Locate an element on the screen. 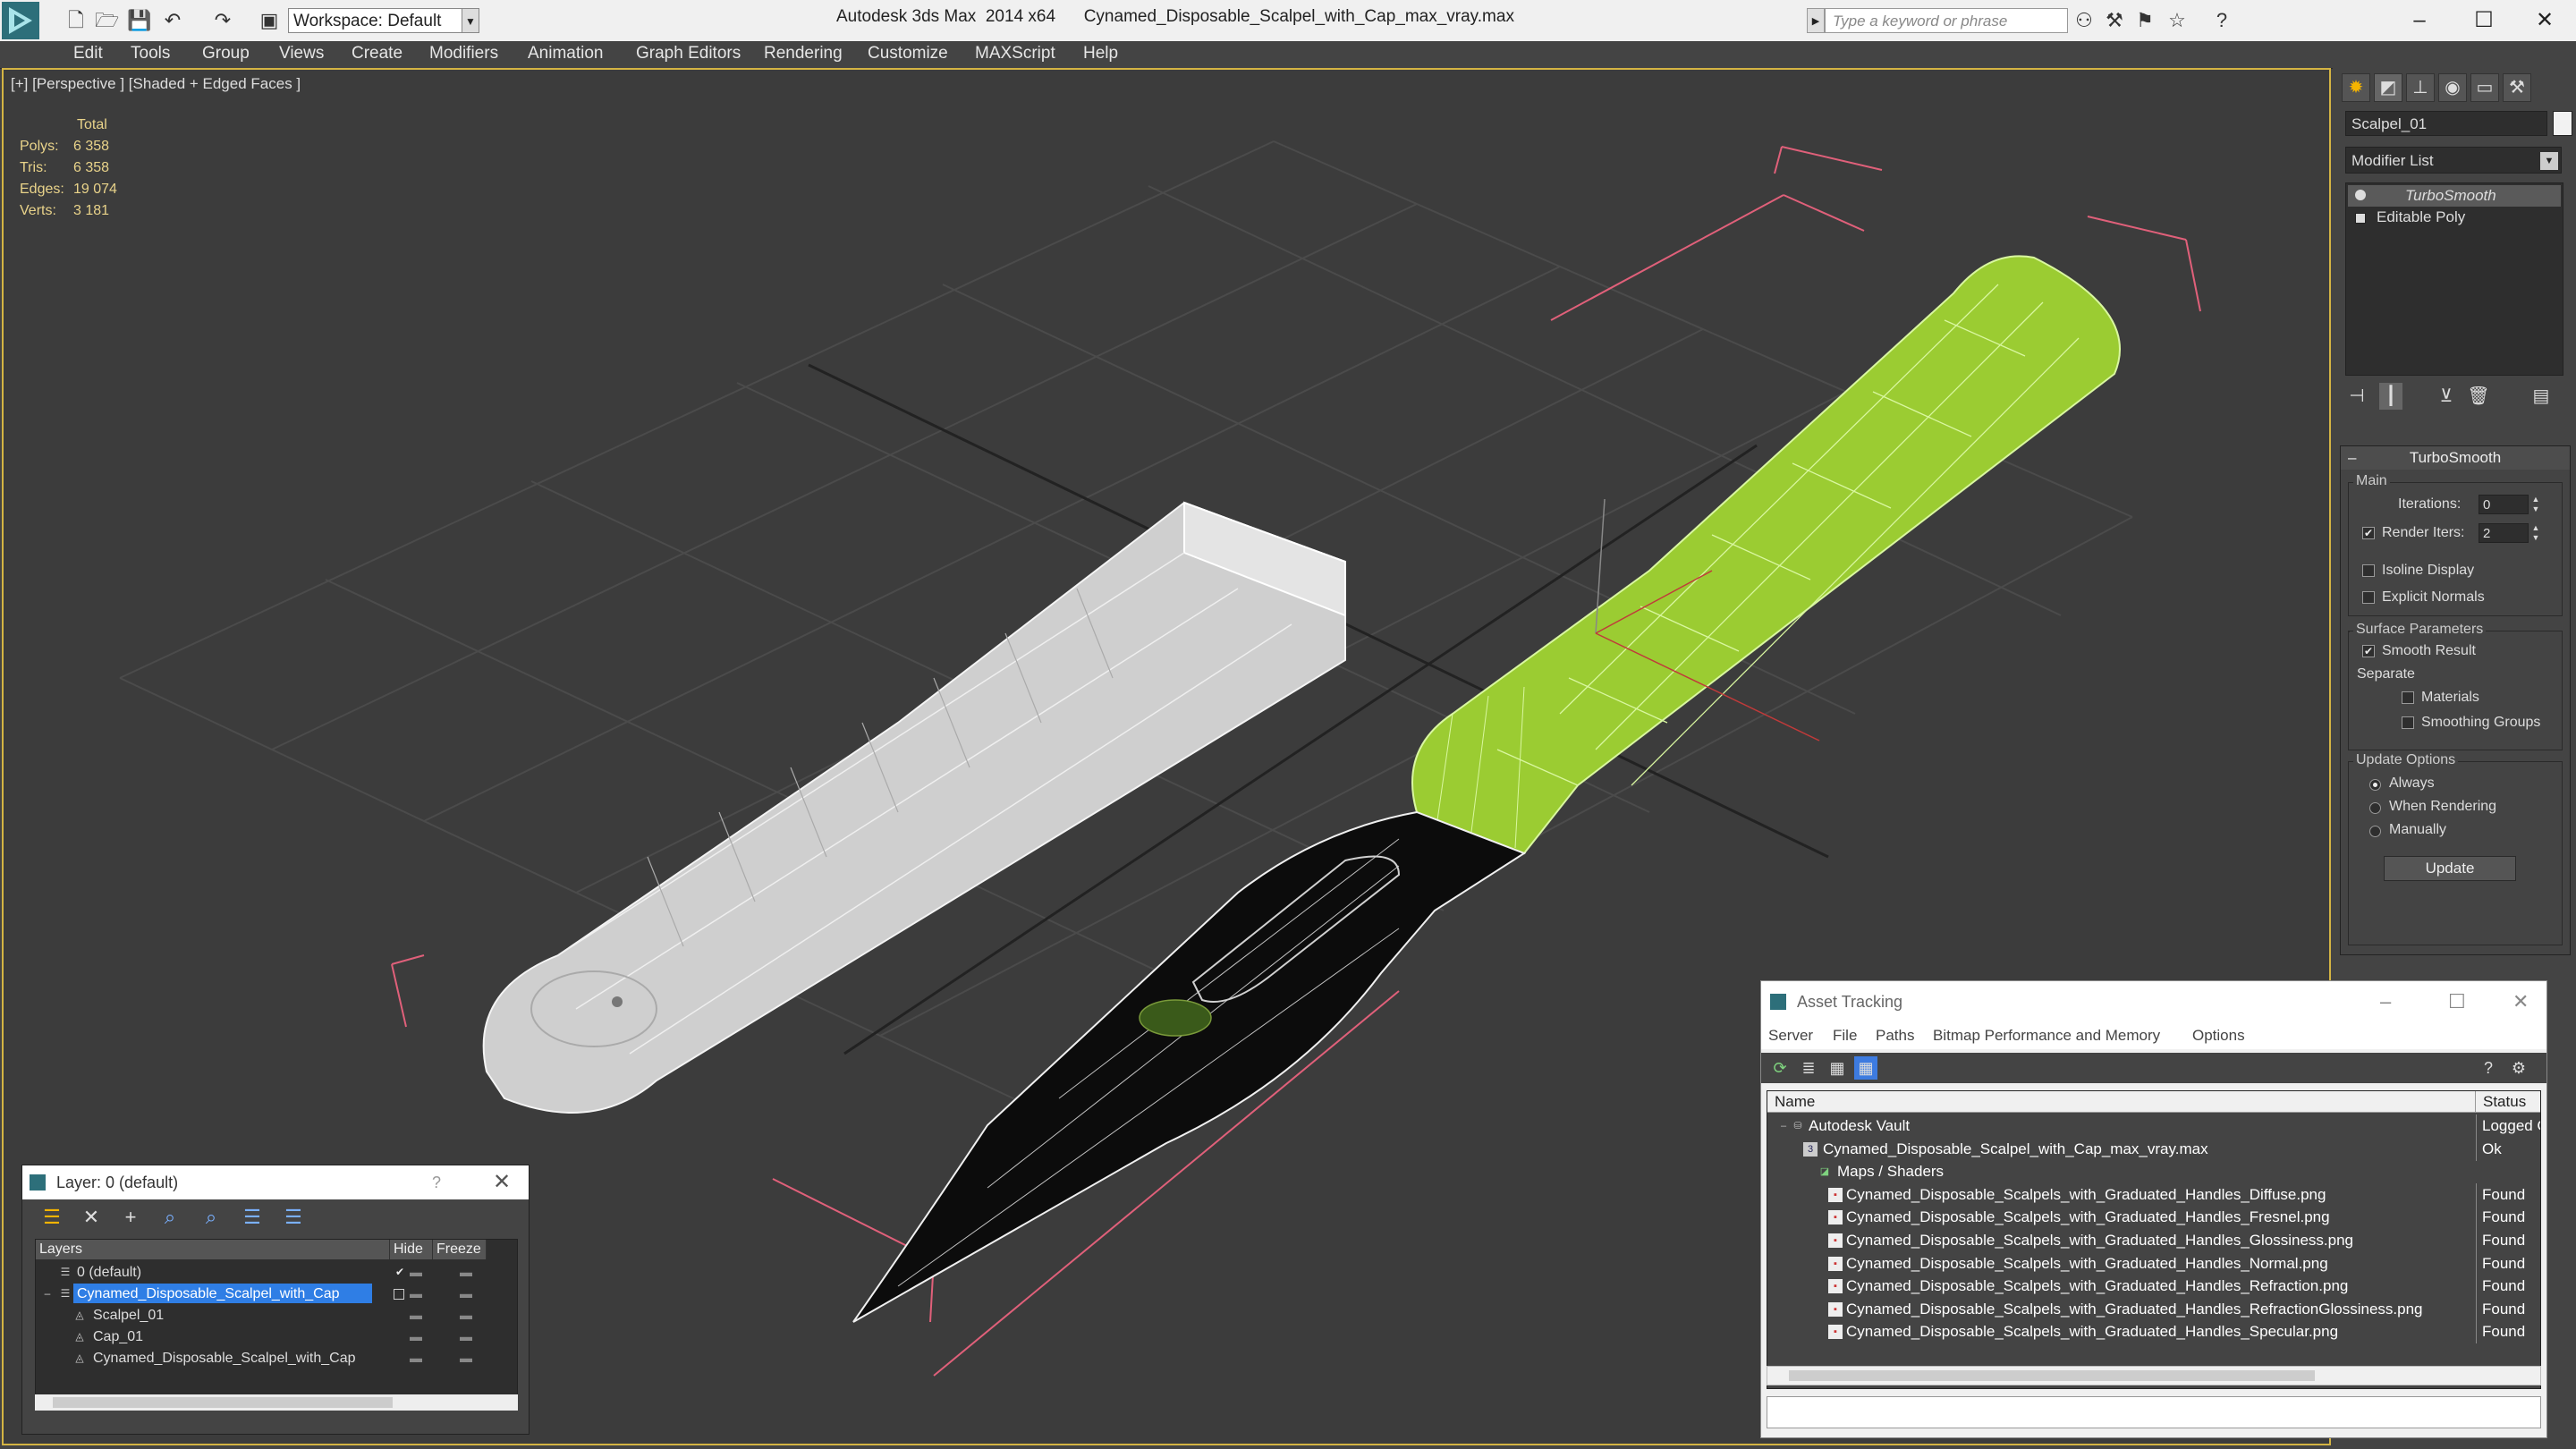 The height and width of the screenshot is (1449, 2576). menu-options: Options is located at coordinates (2218, 1036).